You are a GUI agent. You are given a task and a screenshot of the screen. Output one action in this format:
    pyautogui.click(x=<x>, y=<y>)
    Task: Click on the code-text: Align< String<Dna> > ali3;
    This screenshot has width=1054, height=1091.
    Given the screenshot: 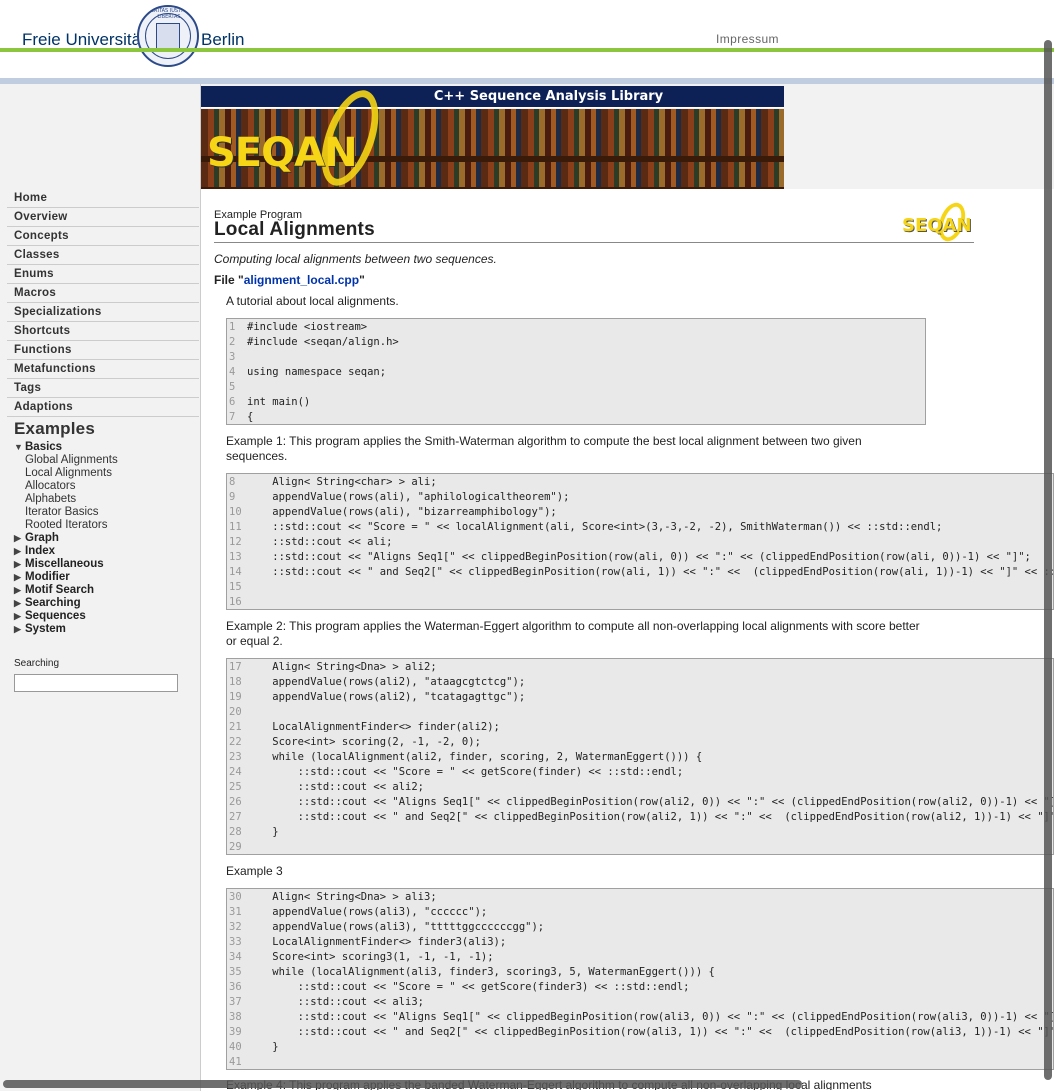 What is the action you would take?
    pyautogui.click(x=342, y=897)
    